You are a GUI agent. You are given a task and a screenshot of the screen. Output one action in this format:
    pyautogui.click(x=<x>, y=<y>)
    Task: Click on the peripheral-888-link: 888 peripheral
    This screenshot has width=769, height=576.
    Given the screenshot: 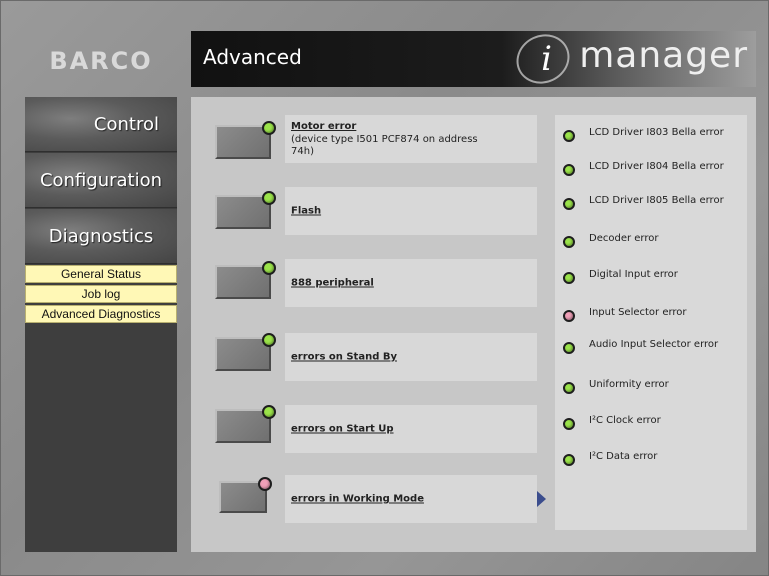 What is the action you would take?
    pyautogui.click(x=332, y=283)
    